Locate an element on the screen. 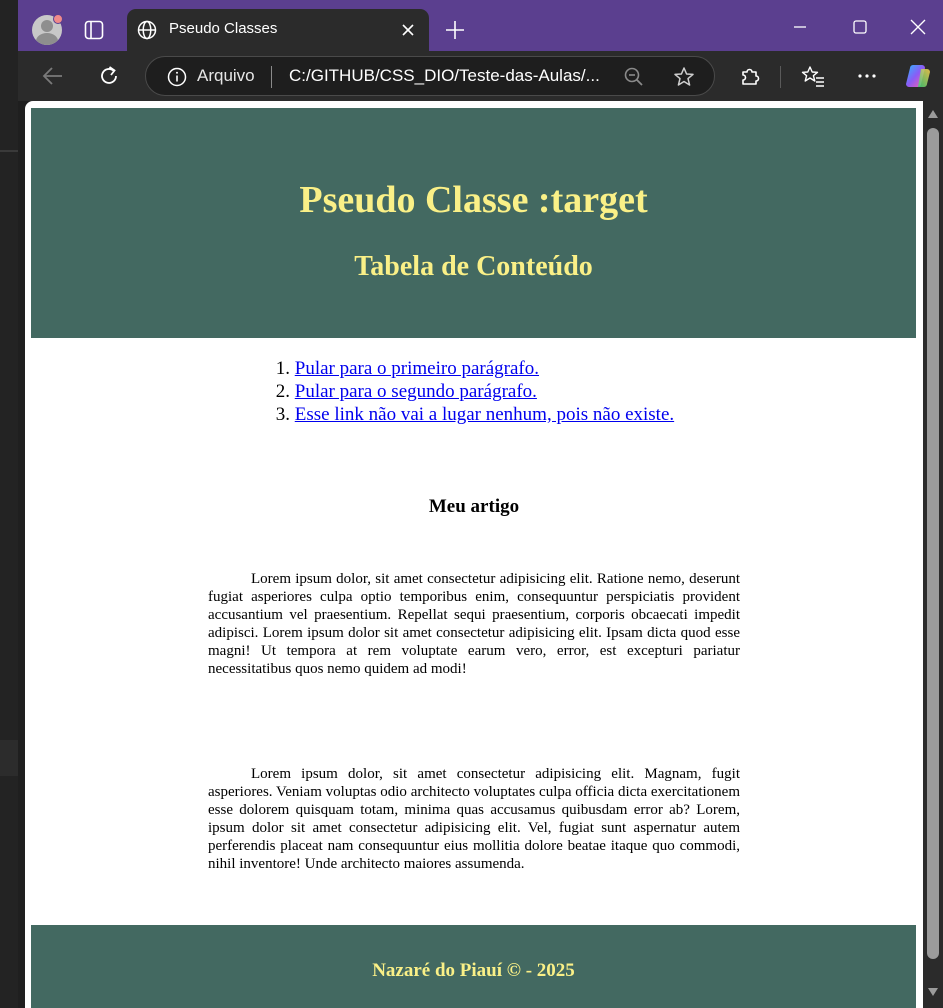  info-icon is located at coordinates (177, 77).